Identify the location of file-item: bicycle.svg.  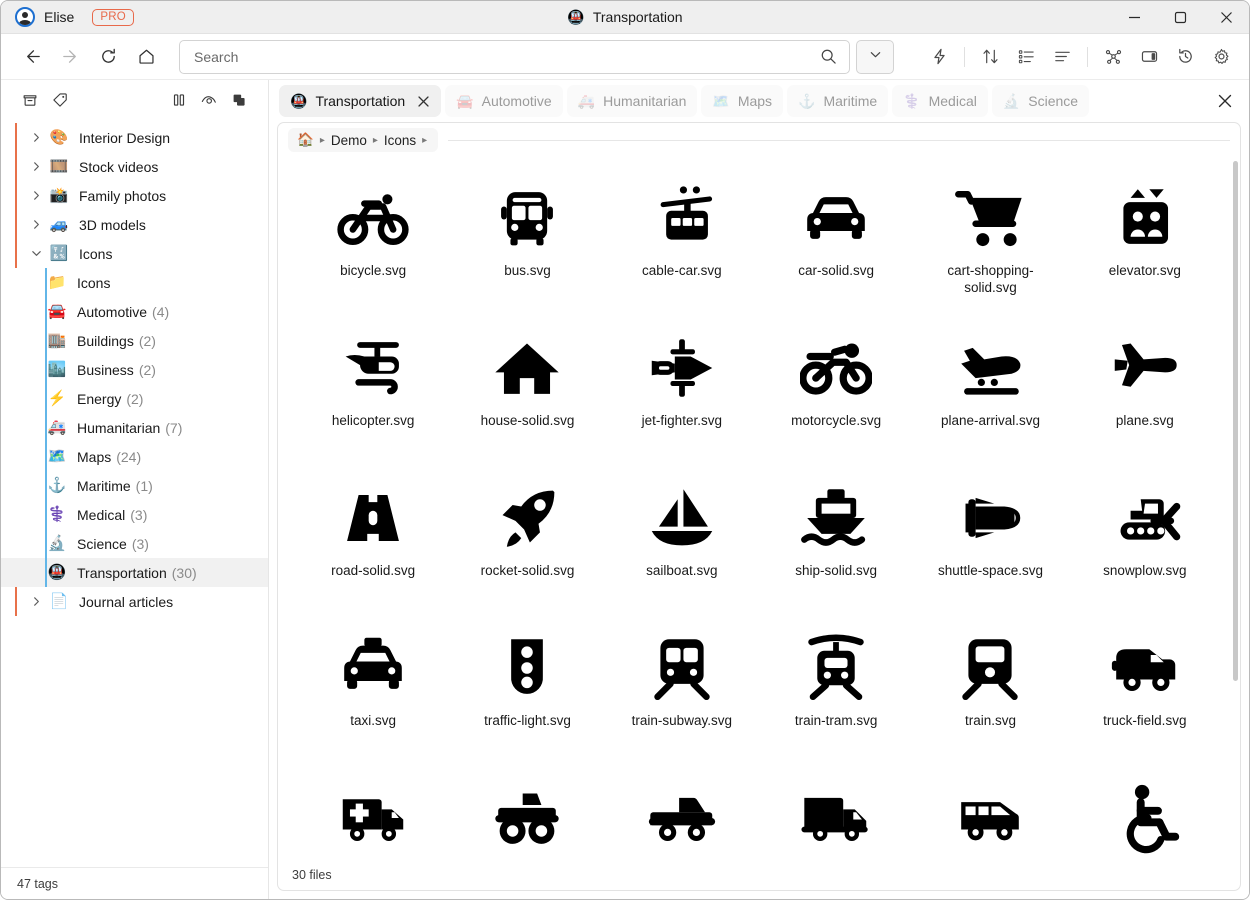
(373, 238).